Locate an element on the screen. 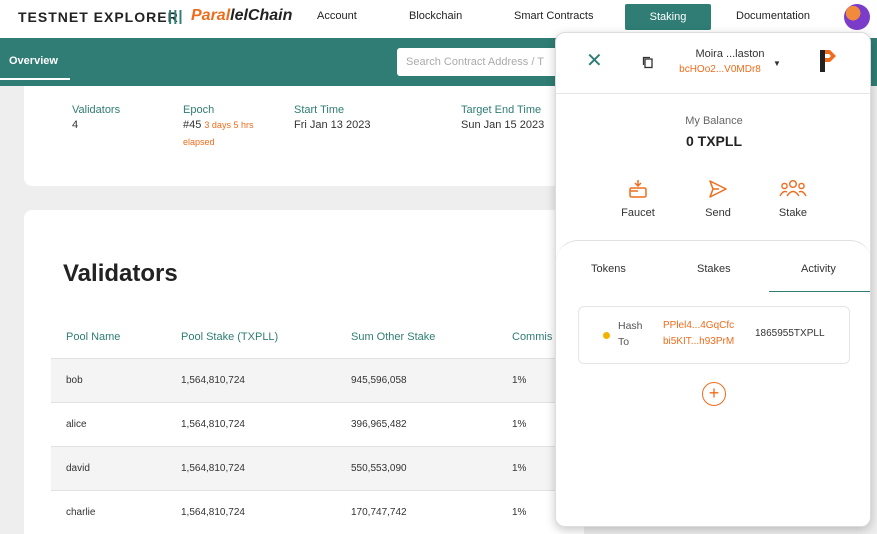 The height and width of the screenshot is (534, 877). epoch-duration: 3 days 5 hrs is located at coordinates (229, 125).